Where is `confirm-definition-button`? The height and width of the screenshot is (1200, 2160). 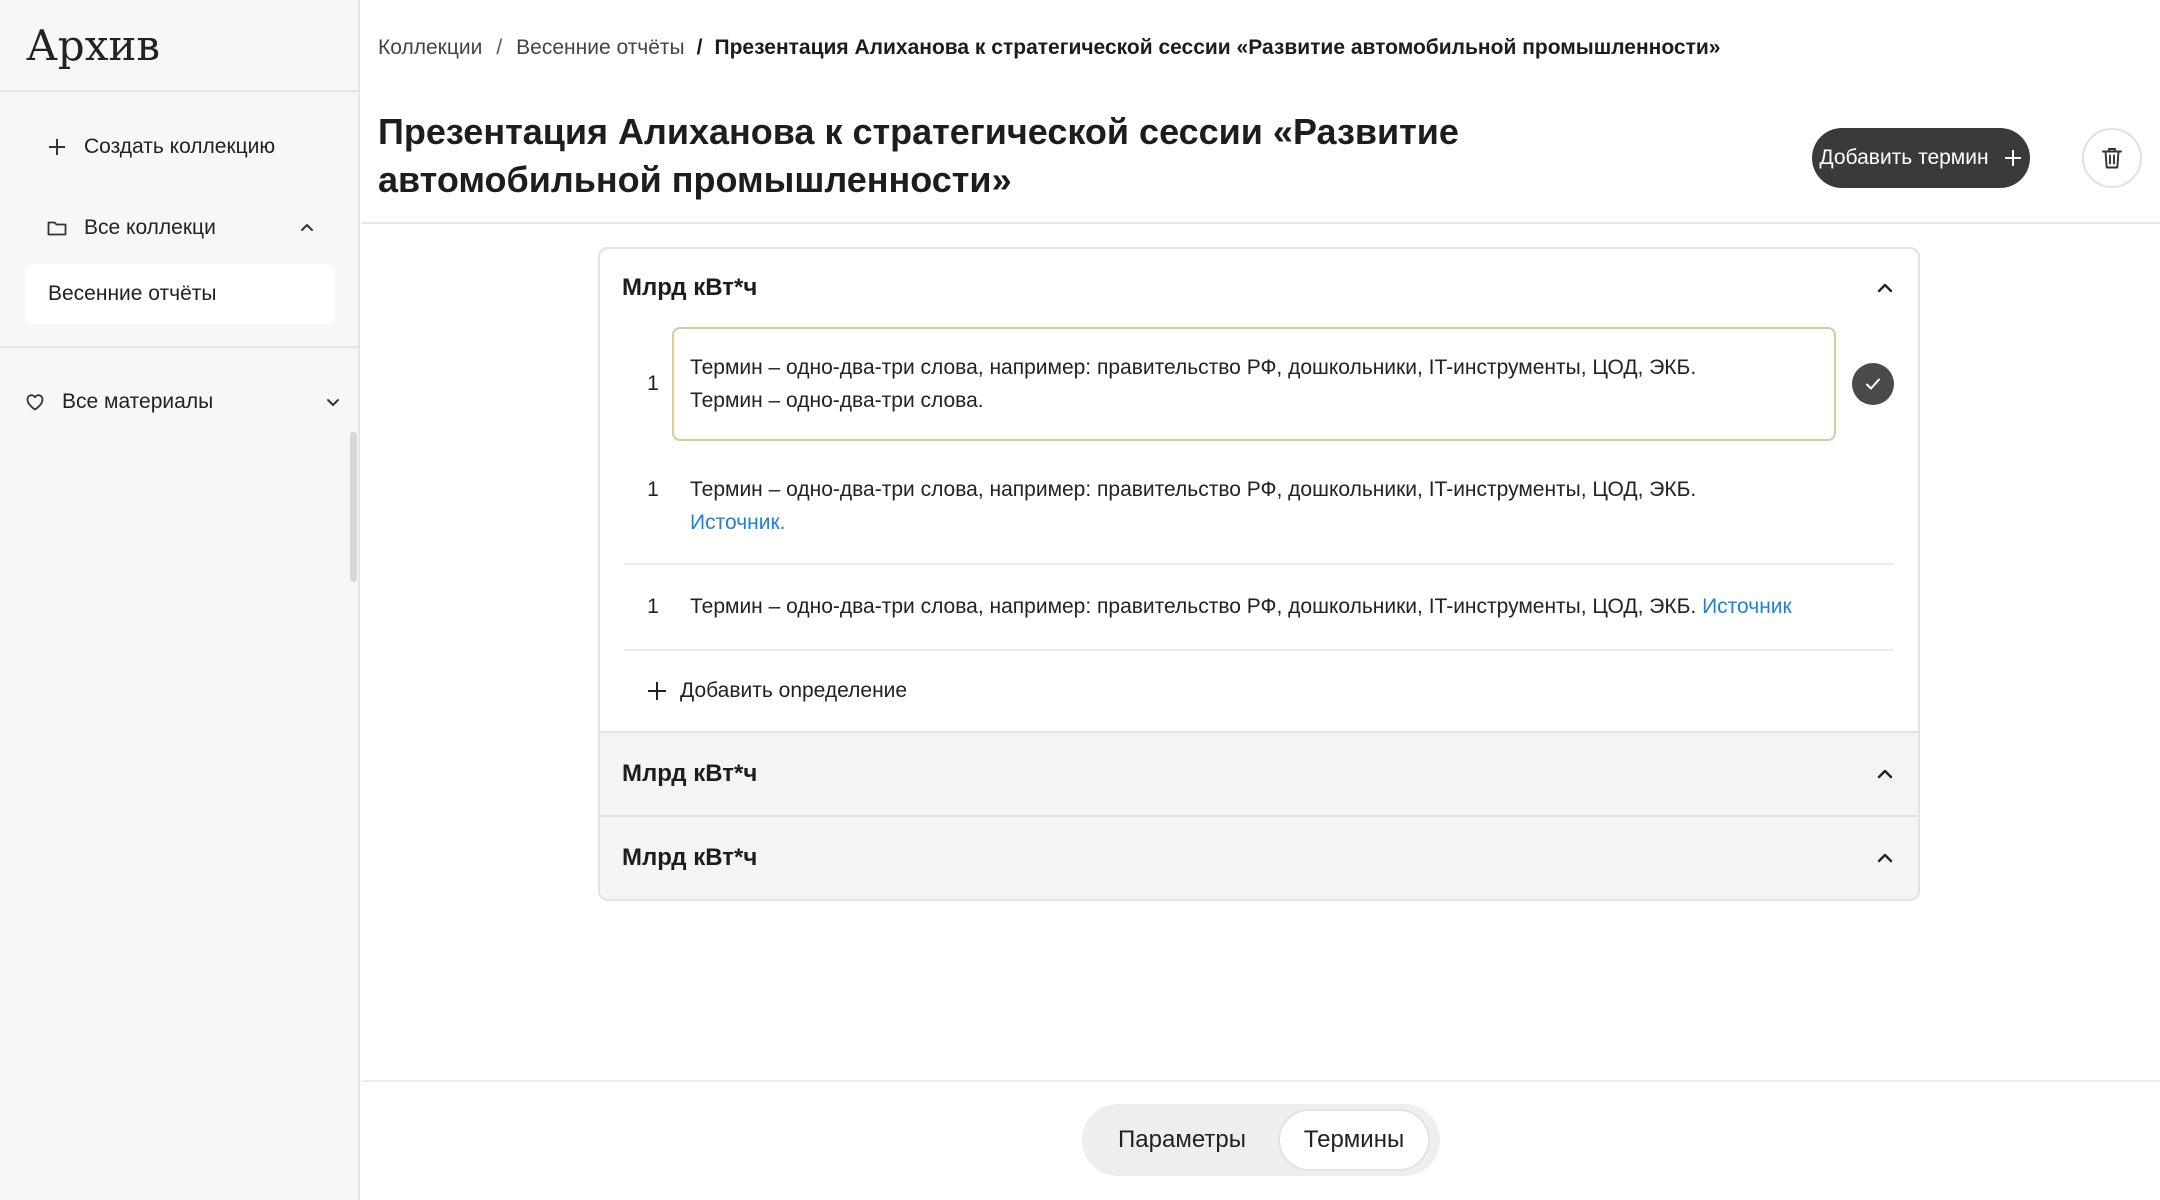 confirm-definition-button is located at coordinates (1873, 384).